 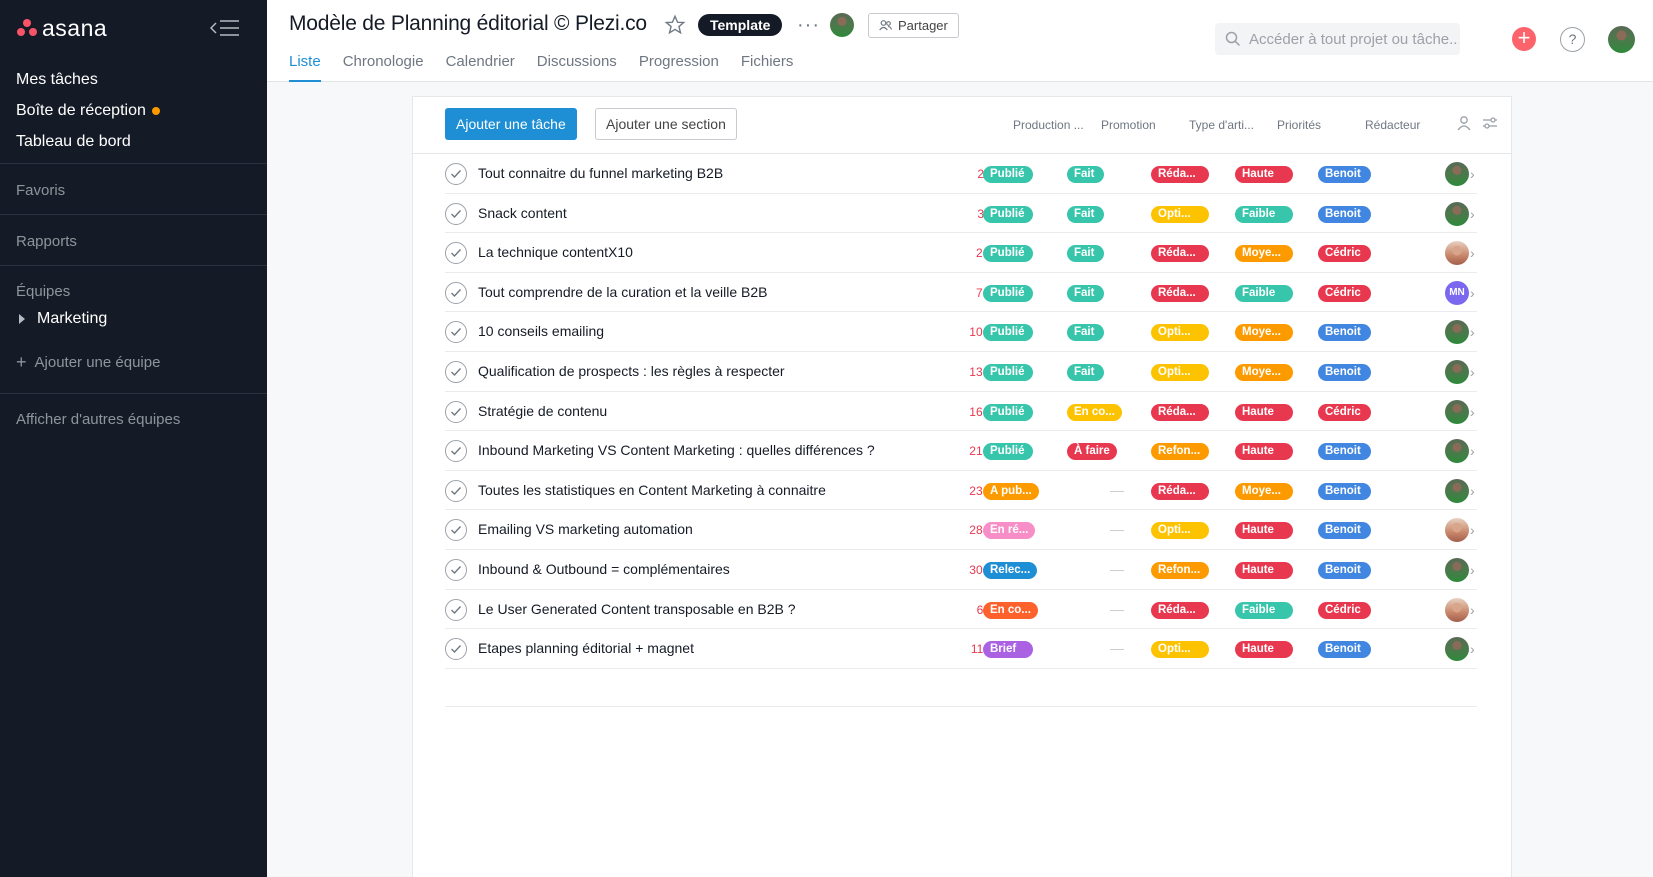 What do you see at coordinates (1139, 125) in the screenshot?
I see `column-header-promotion: Promotion` at bounding box center [1139, 125].